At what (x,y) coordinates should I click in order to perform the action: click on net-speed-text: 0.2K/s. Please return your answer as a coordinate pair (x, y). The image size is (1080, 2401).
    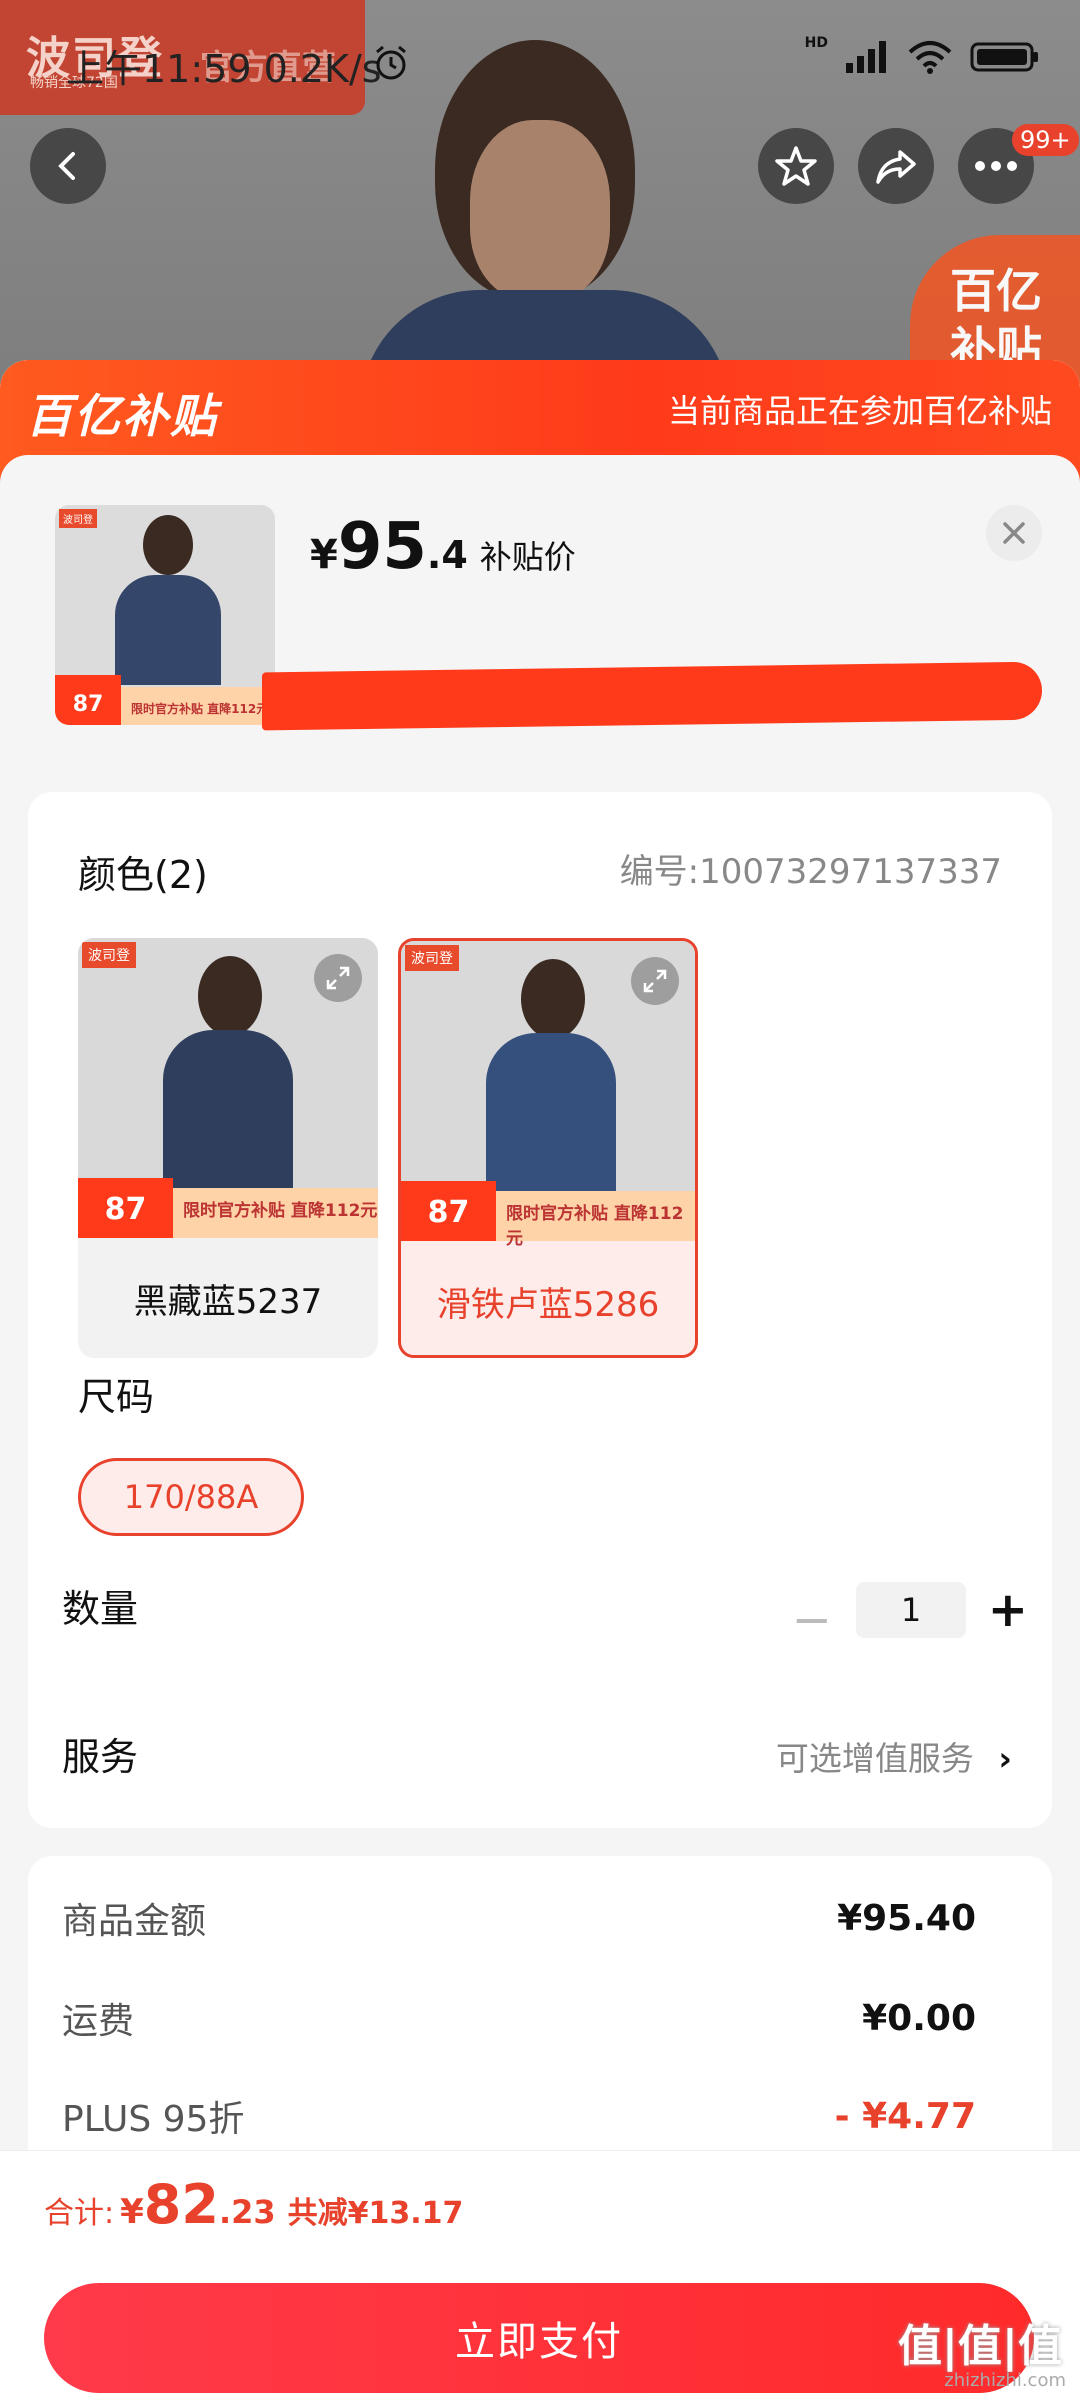
    Looking at the image, I should click on (322, 69).